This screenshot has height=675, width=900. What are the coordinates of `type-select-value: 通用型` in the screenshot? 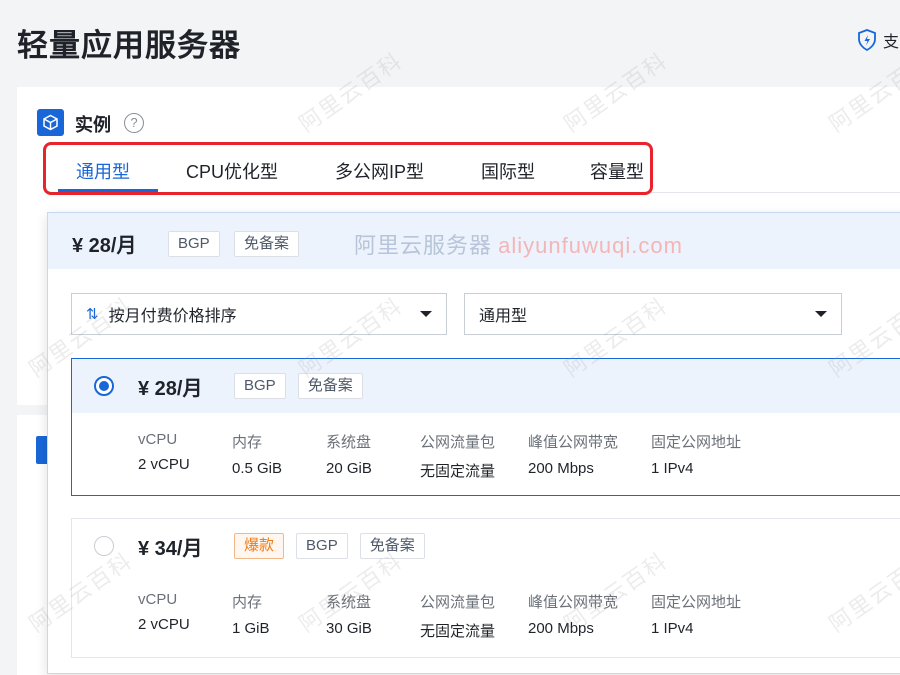 It's located at (503, 316).